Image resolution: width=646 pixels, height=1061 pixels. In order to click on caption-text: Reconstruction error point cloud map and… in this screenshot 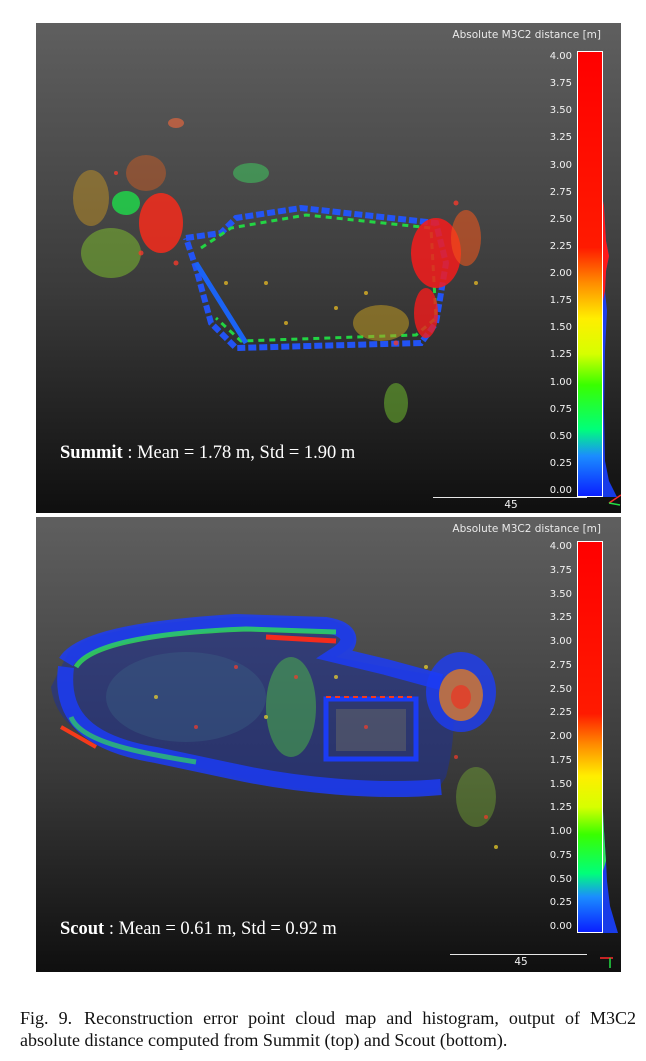, I will do `click(328, 1029)`.